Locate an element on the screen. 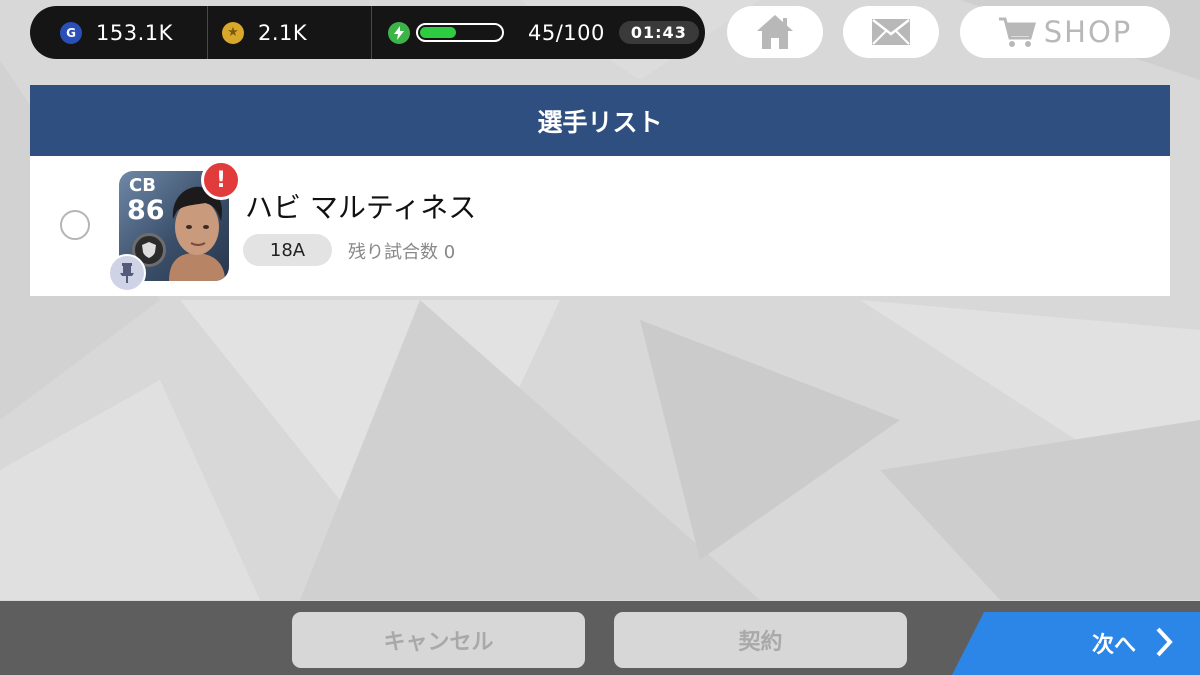  card-position: CB is located at coordinates (142, 185).